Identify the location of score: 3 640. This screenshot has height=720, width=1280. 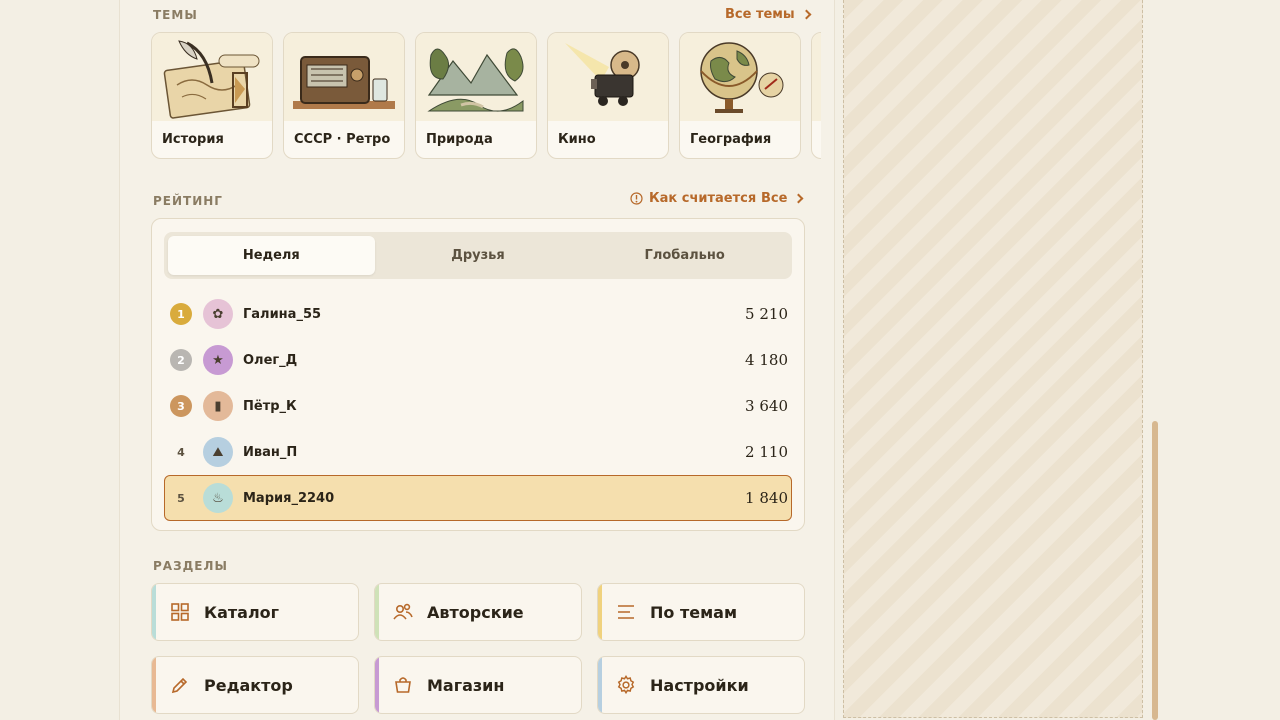
(766, 406).